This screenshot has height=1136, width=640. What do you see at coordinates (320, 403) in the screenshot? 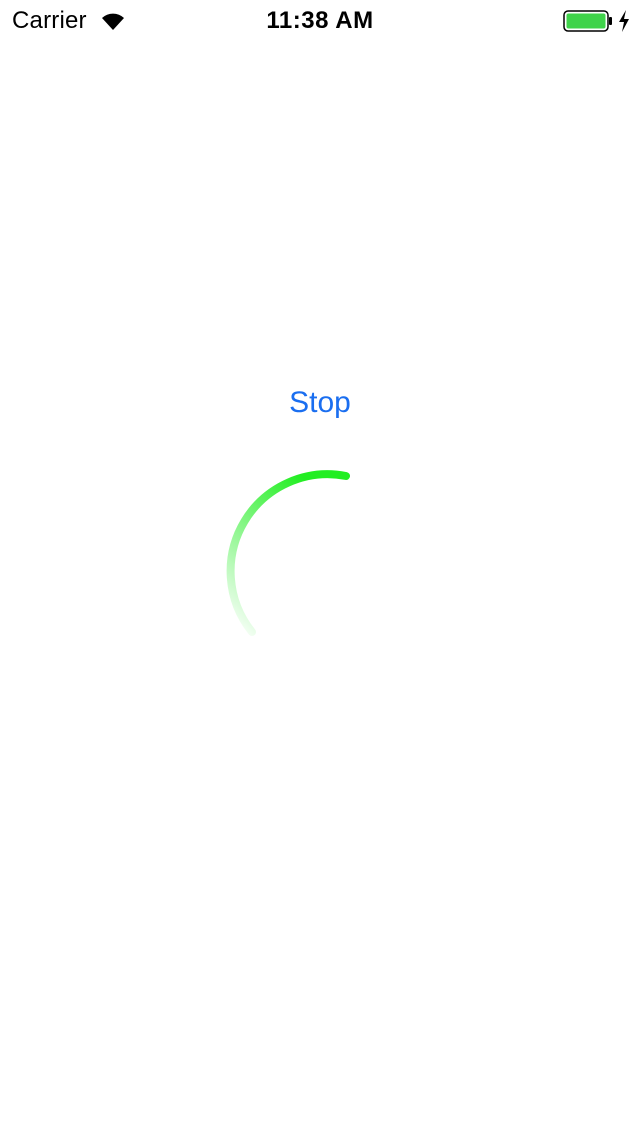
I see `stop-button: Stop` at bounding box center [320, 403].